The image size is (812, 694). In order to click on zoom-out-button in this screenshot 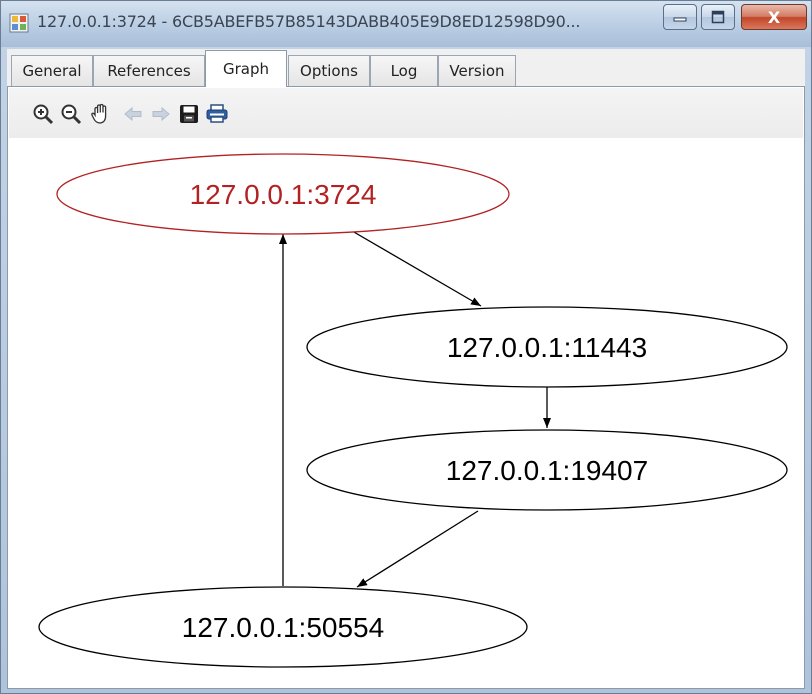, I will do `click(71, 114)`.